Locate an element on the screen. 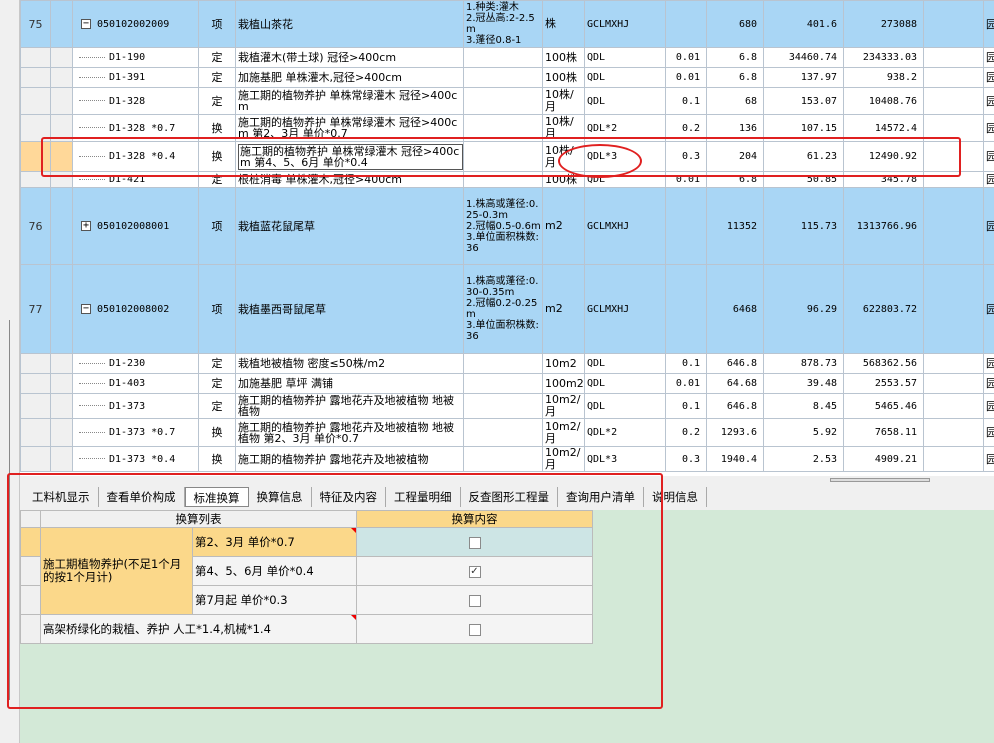 The image size is (994, 743). item-name: 加施基肥 草坪 满铺 is located at coordinates (349, 383).